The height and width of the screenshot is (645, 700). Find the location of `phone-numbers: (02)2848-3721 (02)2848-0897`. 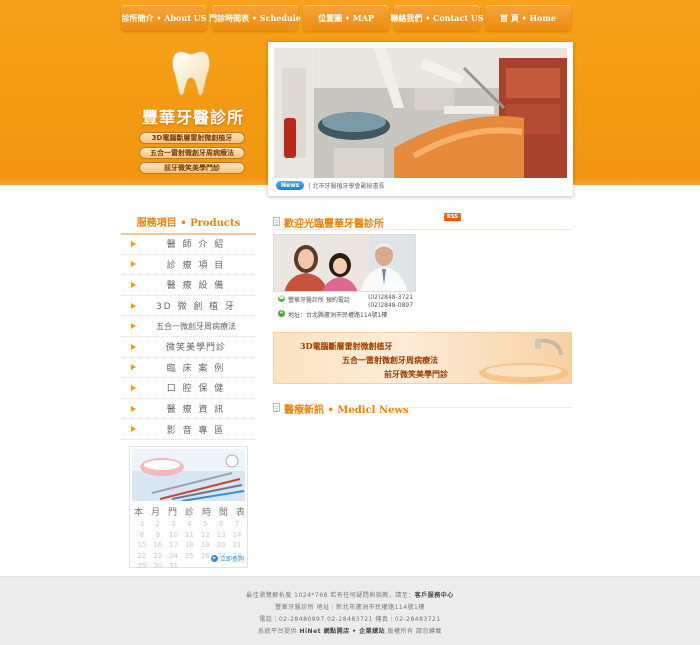

phone-numbers: (02)2848-3721 (02)2848-0897 is located at coordinates (390, 302).